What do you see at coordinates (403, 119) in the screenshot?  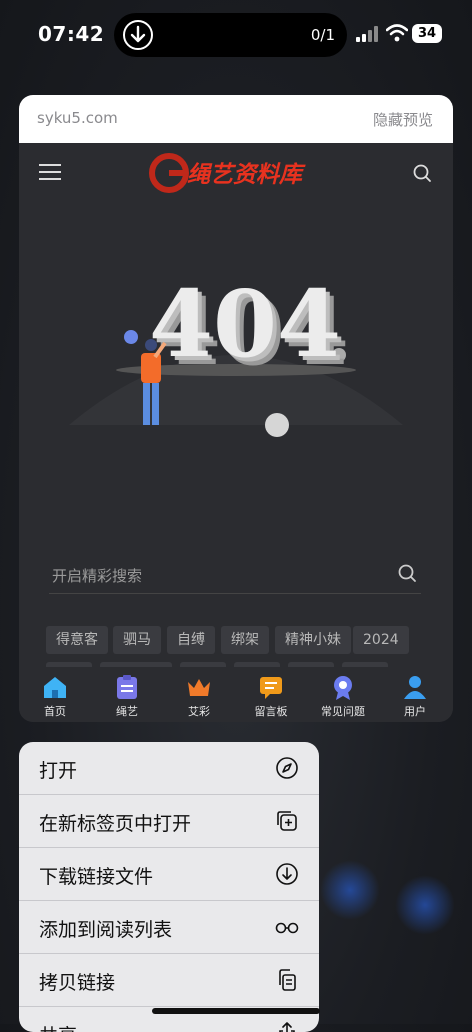 I see `hide-preview-button: 隐藏预览` at bounding box center [403, 119].